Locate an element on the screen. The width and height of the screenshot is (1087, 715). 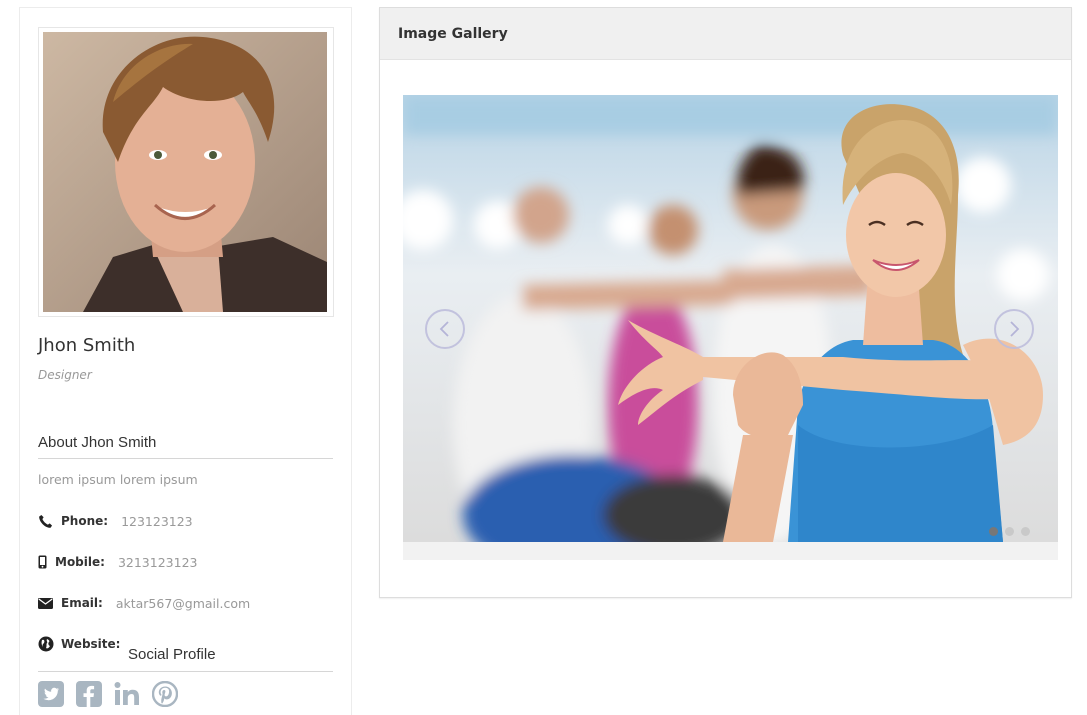
social-profile-heading: Social Profile is located at coordinates (172, 654).